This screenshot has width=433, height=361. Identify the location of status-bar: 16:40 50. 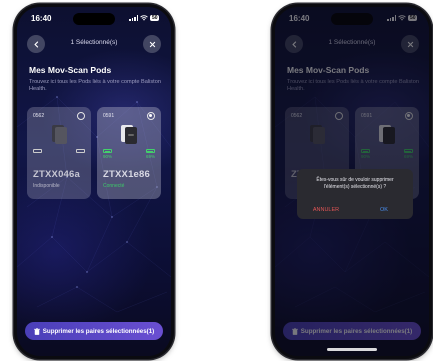
(94, 19).